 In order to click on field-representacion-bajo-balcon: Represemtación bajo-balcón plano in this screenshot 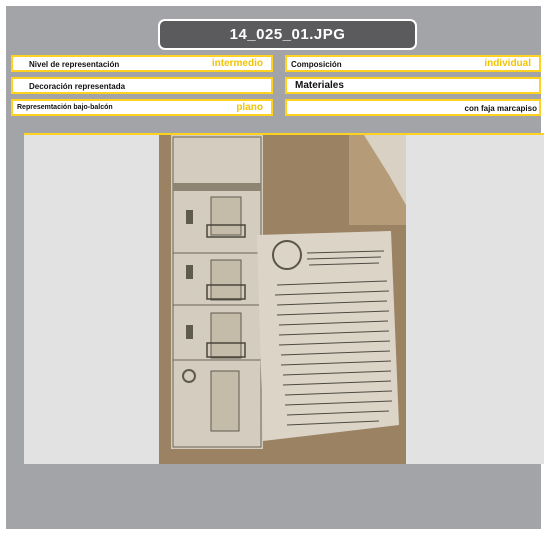, I will do `click(142, 107)`.